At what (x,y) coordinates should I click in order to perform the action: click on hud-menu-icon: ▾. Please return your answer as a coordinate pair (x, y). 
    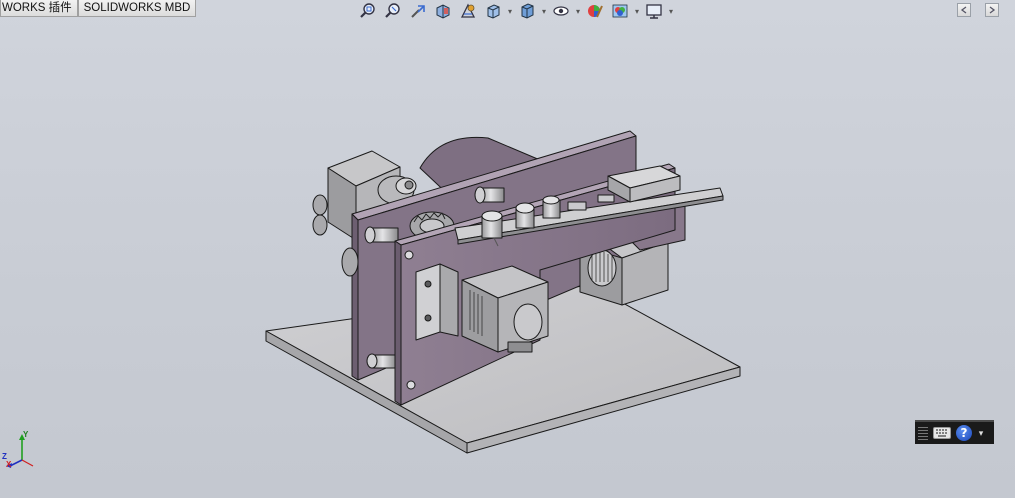
    Looking at the image, I should click on (981, 433).